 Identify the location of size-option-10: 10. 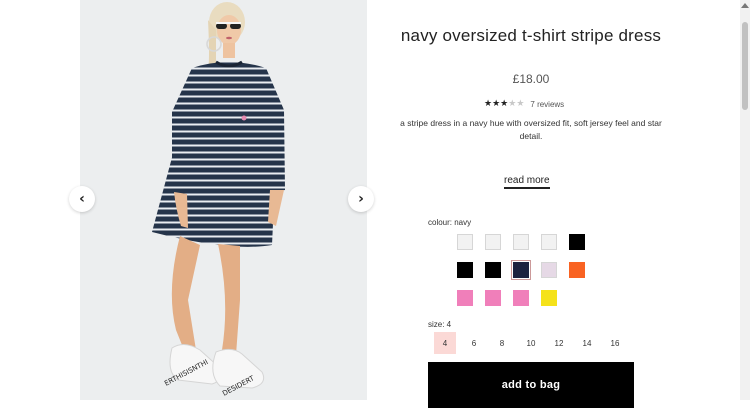
(531, 343).